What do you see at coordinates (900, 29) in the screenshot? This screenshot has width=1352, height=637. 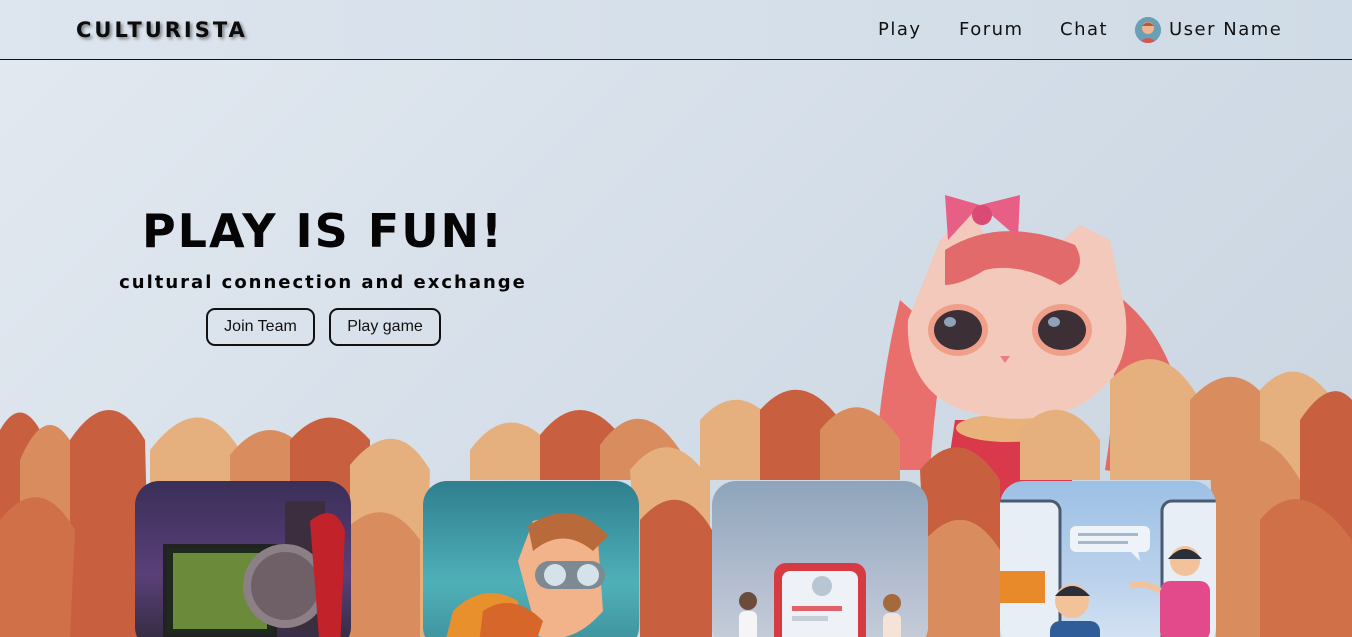 I see `nav-link-play: Play` at bounding box center [900, 29].